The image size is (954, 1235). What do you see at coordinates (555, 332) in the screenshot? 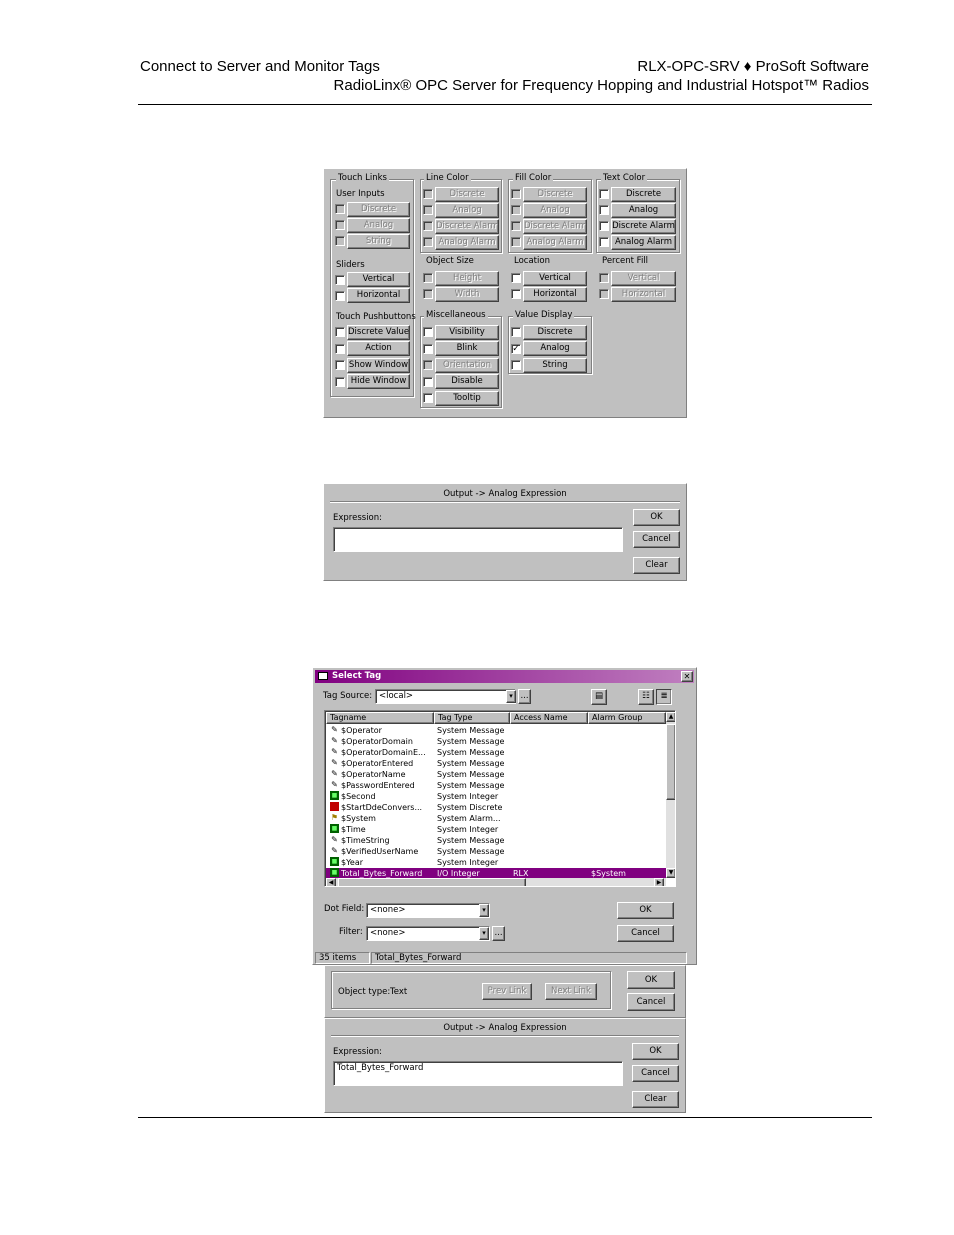
I see `vd-discrete-button: Discrete` at bounding box center [555, 332].